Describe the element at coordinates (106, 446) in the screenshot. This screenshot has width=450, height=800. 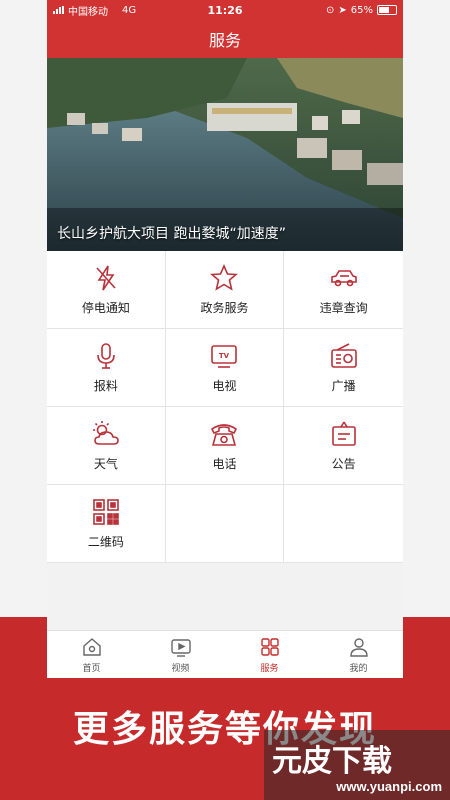
I see `service-weather: 天气` at that location.